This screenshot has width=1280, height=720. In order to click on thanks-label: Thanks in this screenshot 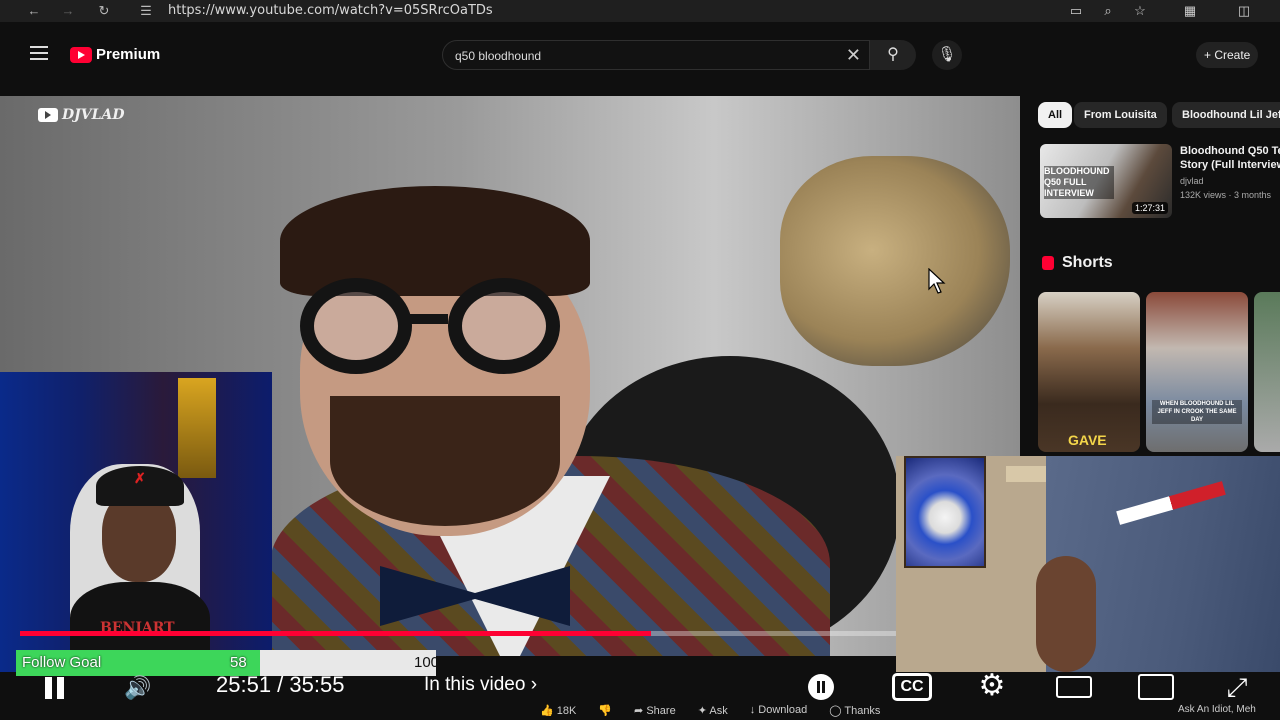, I will do `click(862, 710)`.